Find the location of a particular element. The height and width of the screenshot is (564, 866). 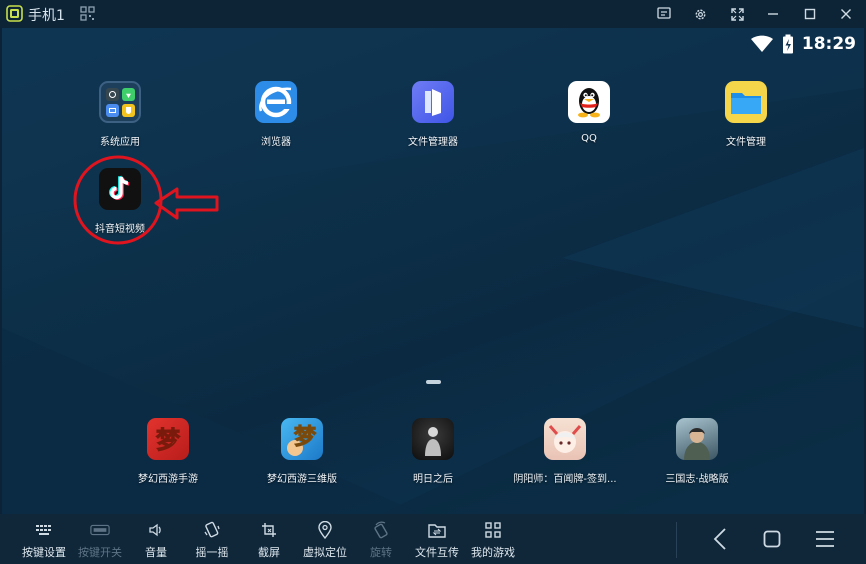

key-toggle-icon is located at coordinates (100, 530).